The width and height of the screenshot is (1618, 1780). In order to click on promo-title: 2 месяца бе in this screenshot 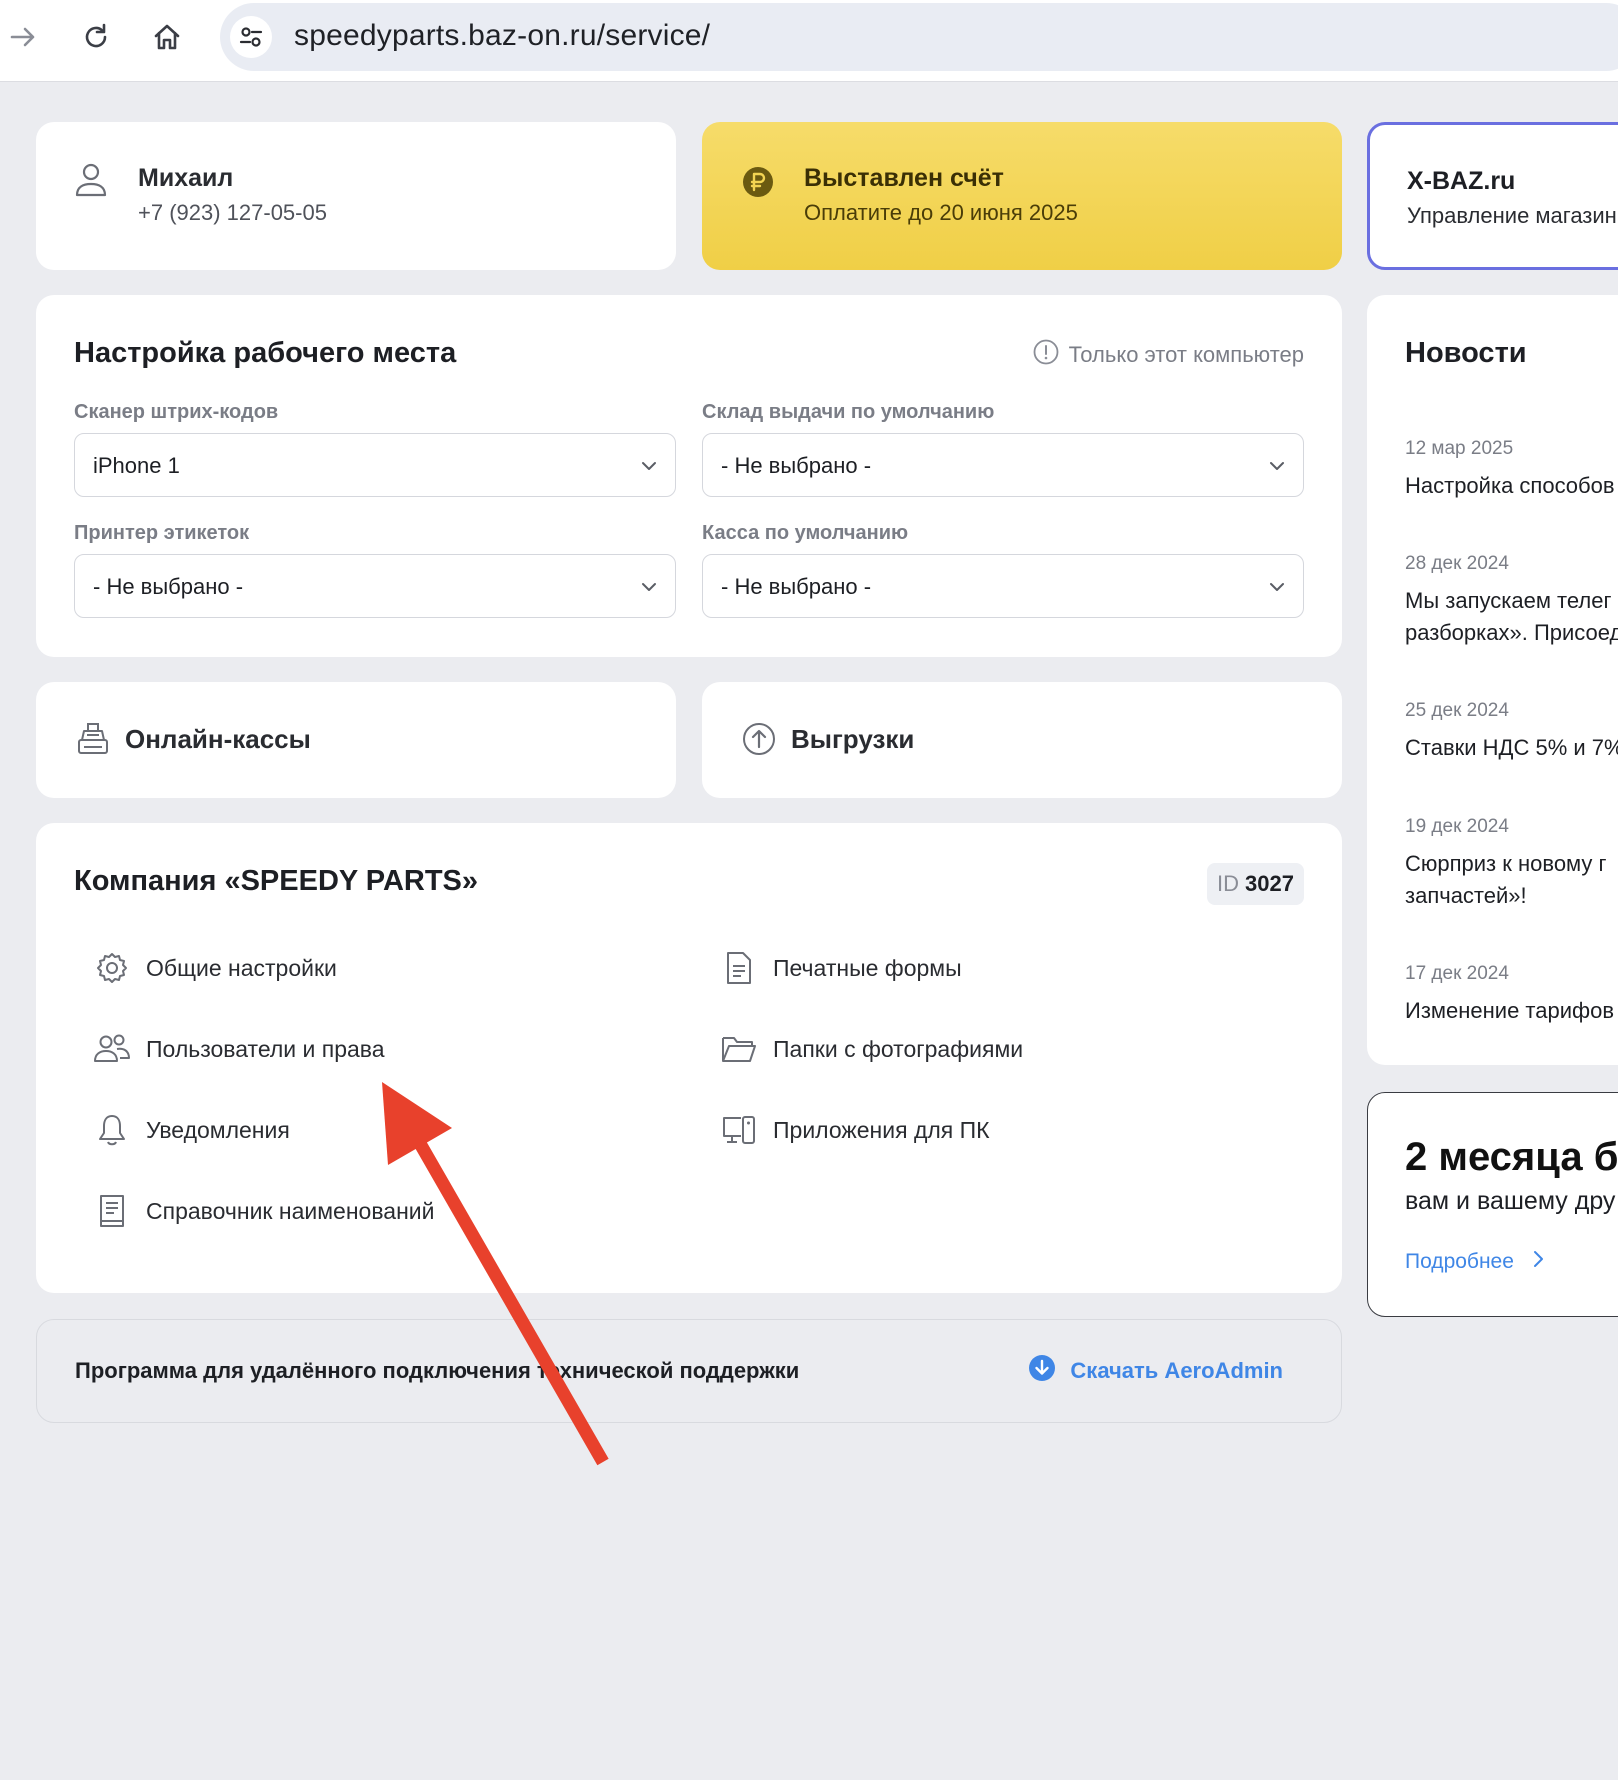, I will do `click(1511, 1157)`.